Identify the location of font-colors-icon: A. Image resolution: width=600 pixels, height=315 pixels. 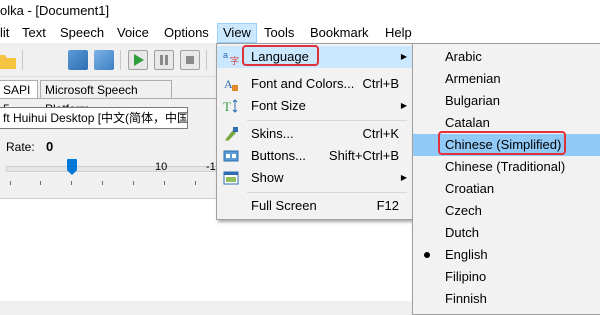
(231, 84).